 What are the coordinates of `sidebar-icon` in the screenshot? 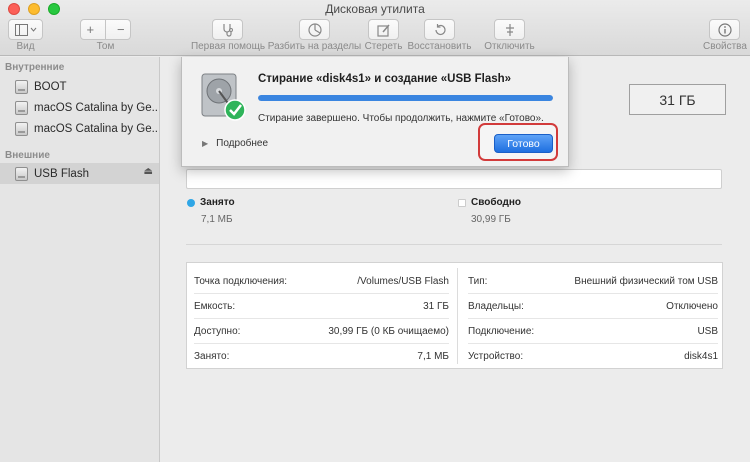 It's located at (25, 29).